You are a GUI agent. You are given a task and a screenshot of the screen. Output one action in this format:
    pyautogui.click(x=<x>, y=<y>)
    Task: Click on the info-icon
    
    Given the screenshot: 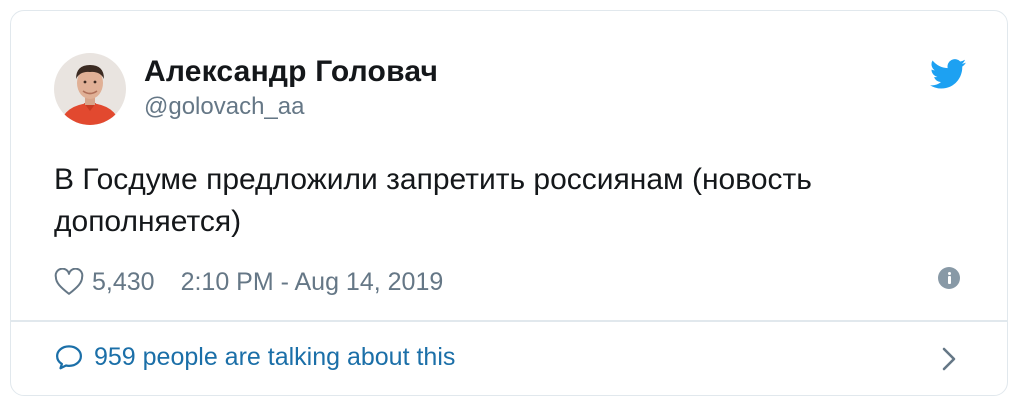 What is the action you would take?
    pyautogui.click(x=949, y=278)
    